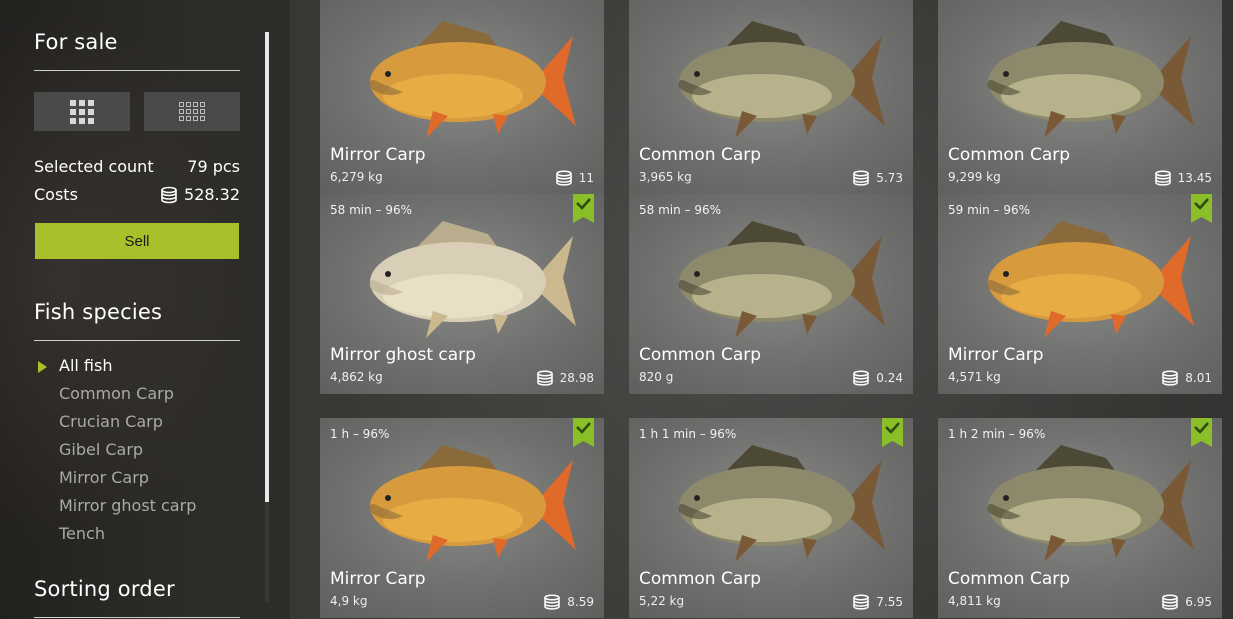  I want to click on scrollbar-thumb, so click(267, 267).